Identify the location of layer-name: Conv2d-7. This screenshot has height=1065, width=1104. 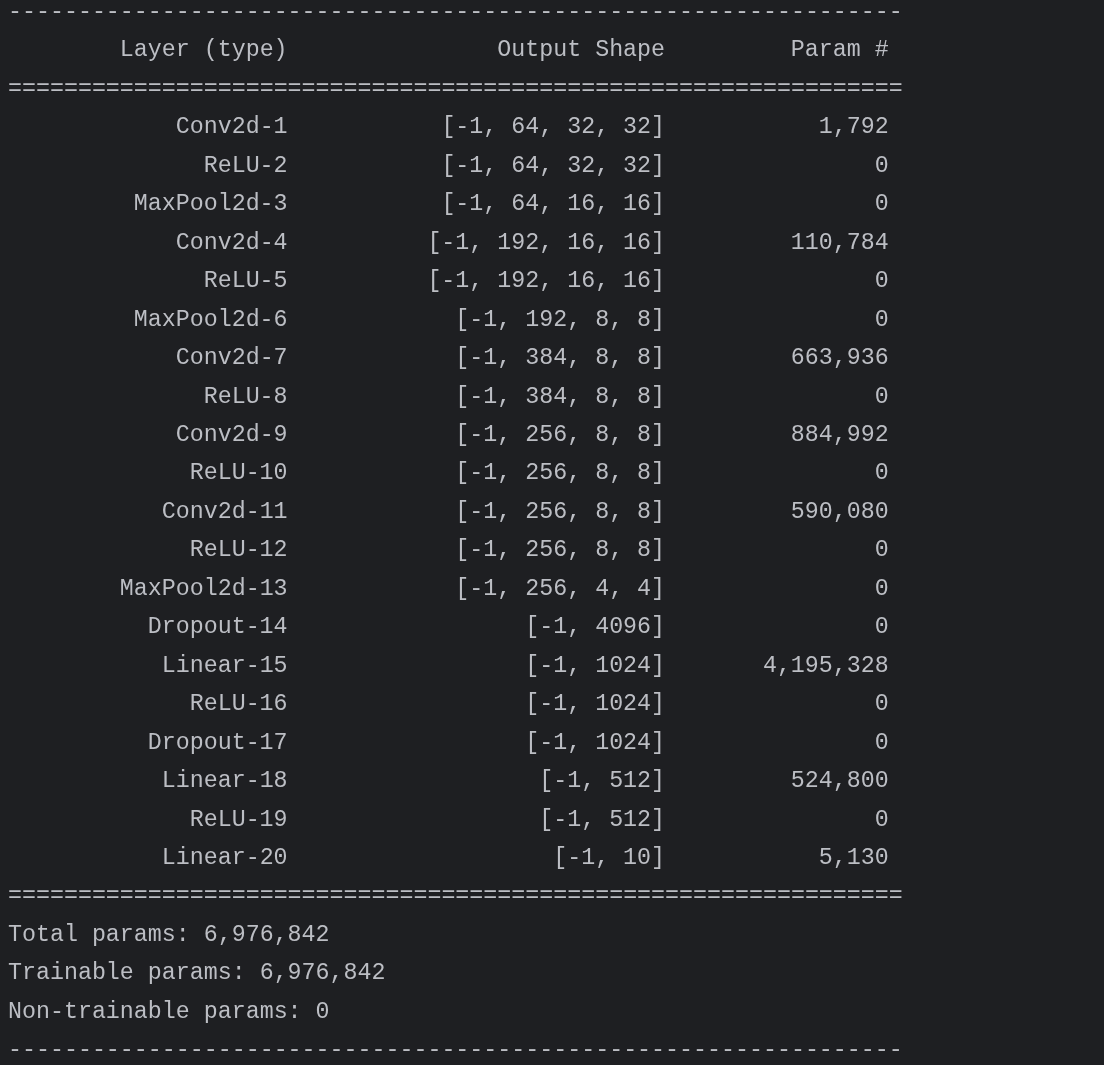
(231, 358).